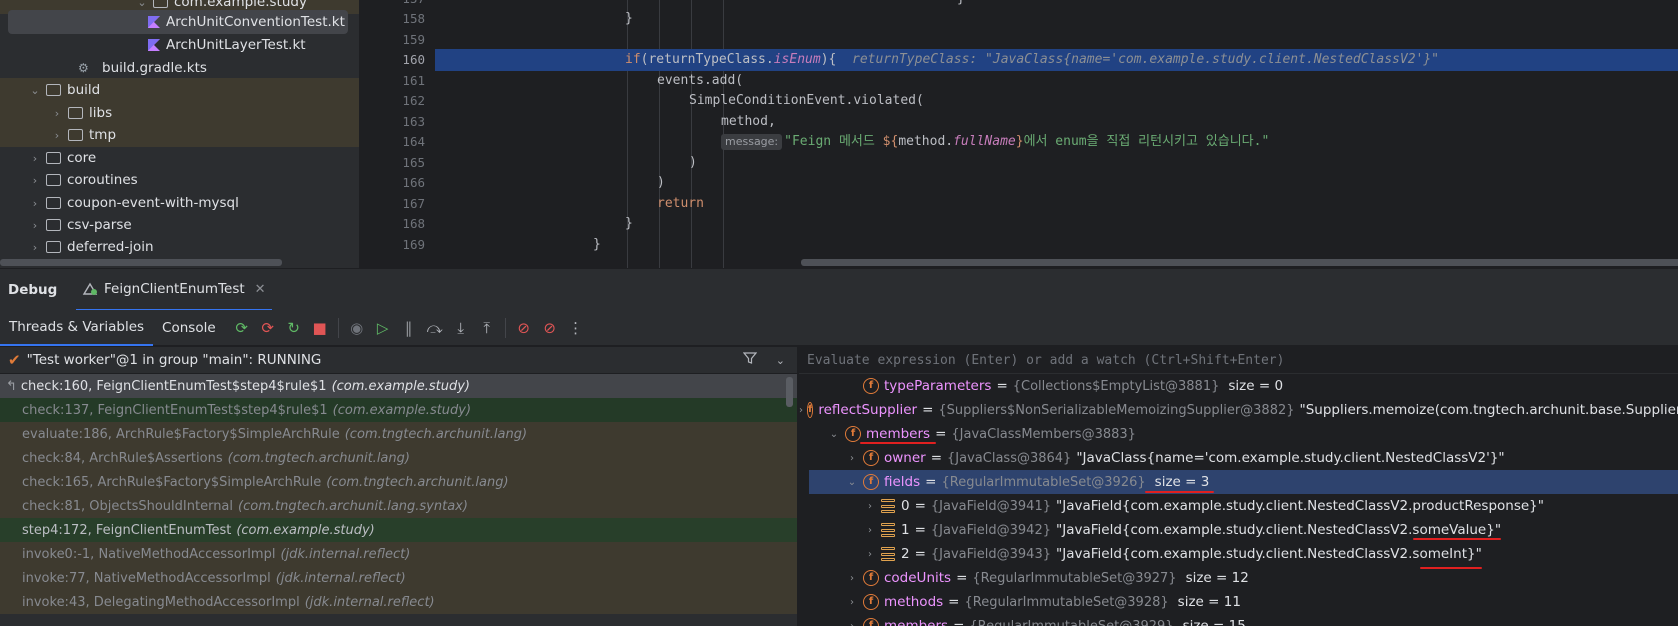  I want to click on array-element-icon, so click(888, 554).